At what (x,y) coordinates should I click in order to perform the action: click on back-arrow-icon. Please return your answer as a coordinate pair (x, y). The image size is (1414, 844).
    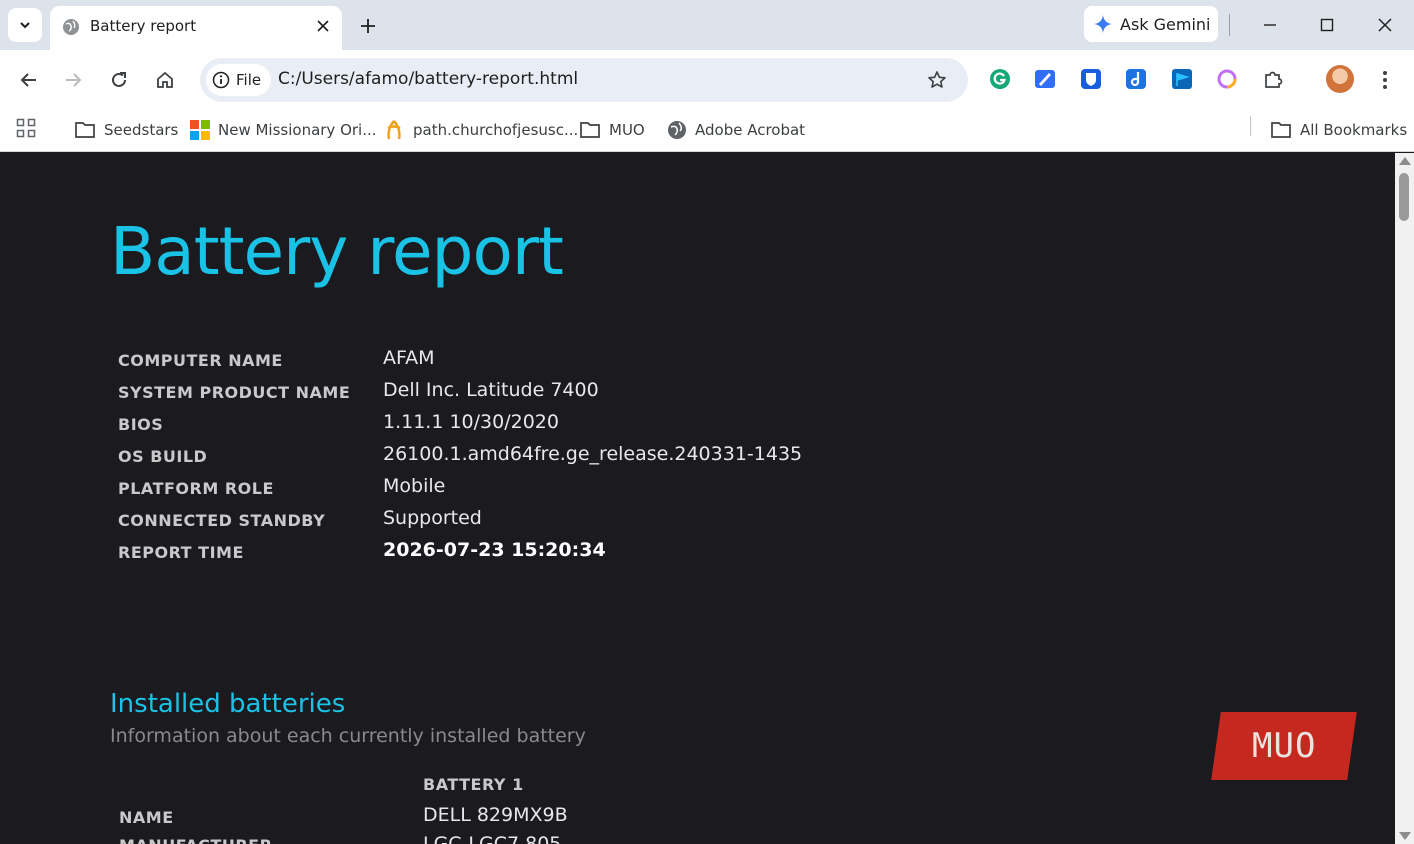
    Looking at the image, I should click on (29, 80).